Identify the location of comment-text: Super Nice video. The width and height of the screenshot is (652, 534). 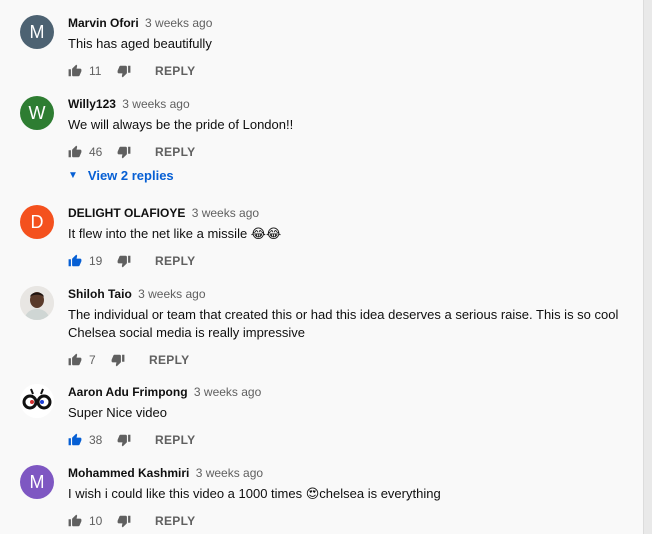
(117, 412).